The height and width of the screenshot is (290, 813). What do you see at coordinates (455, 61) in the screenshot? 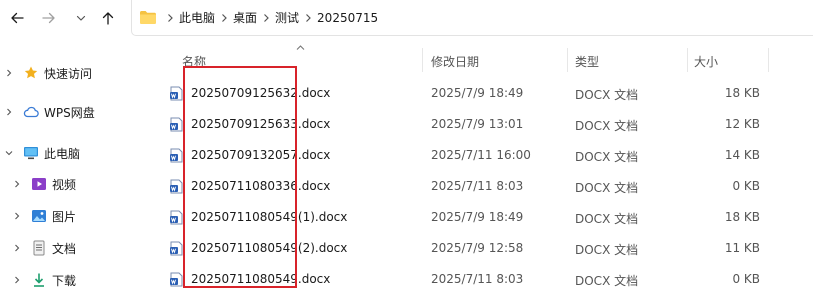
I see `column-header-date: 修改日期` at bounding box center [455, 61].